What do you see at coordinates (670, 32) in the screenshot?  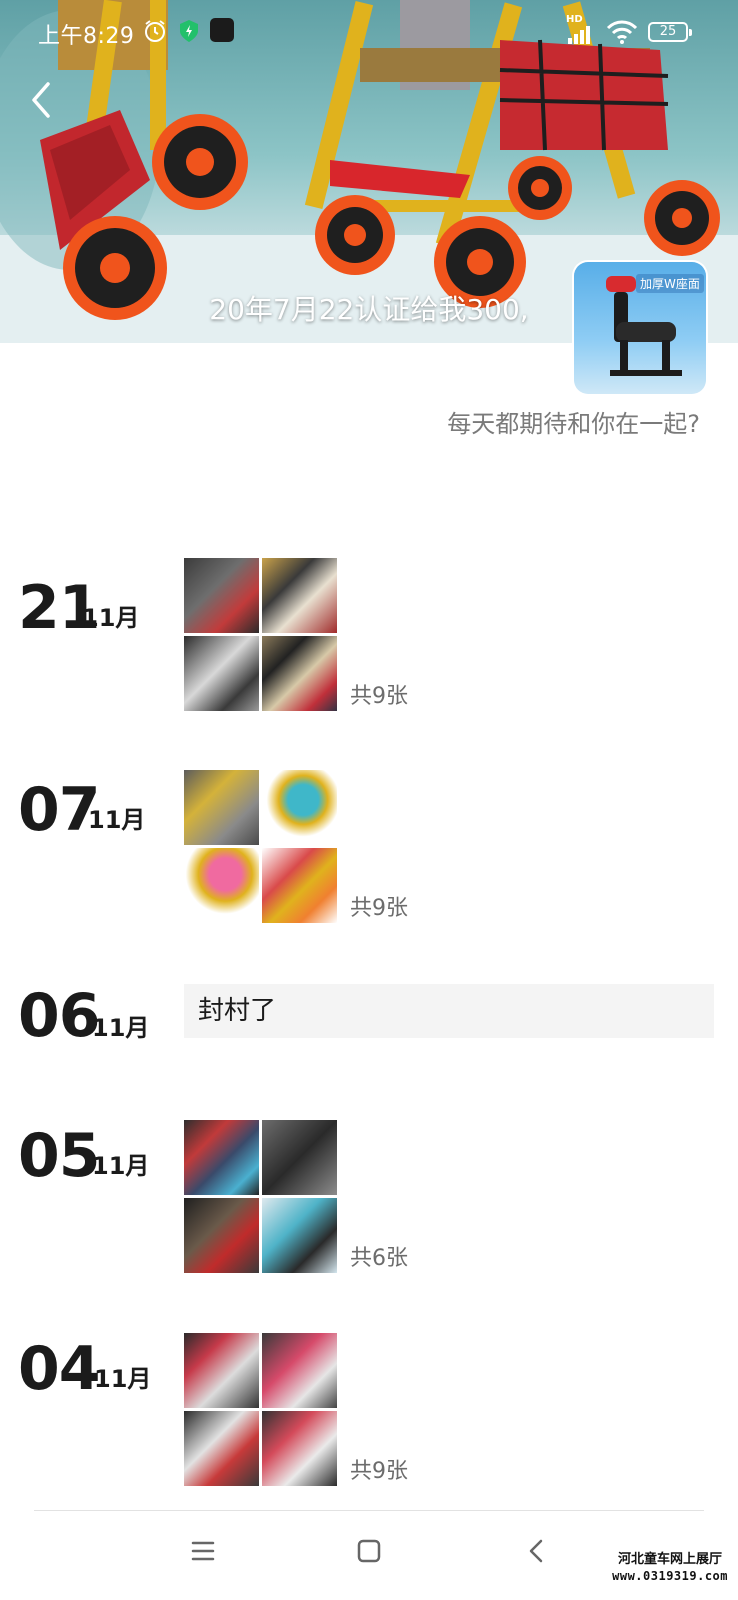 I see `battery-indicator: 25` at bounding box center [670, 32].